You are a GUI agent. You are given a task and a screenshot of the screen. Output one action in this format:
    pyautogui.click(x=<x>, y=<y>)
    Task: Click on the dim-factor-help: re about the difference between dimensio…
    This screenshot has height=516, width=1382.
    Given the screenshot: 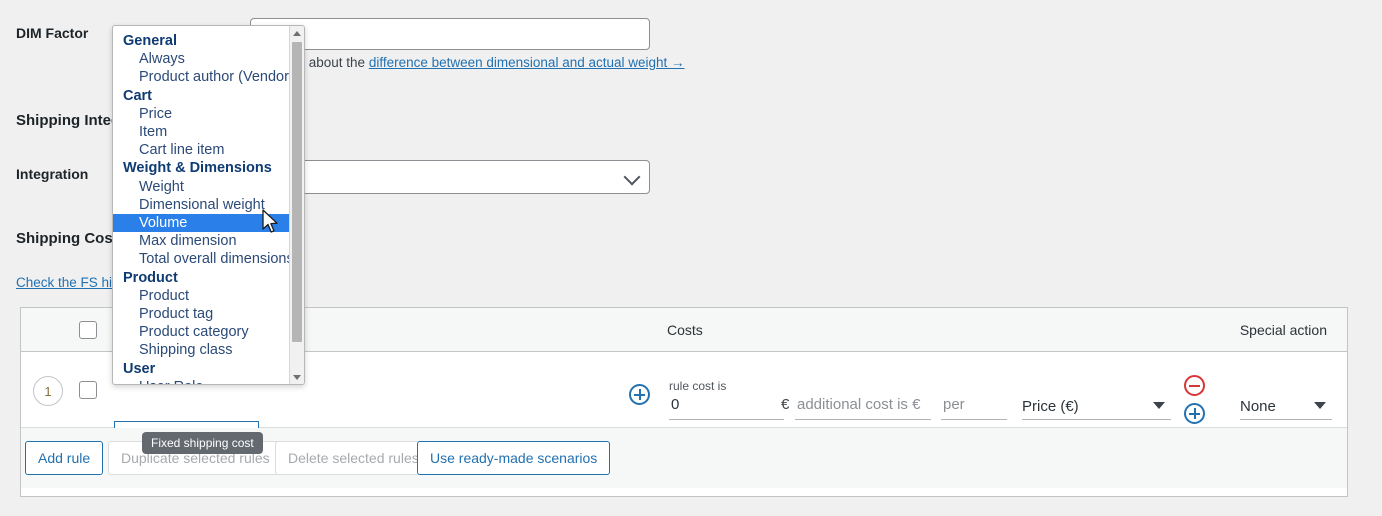 What is the action you would take?
    pyautogui.click(x=489, y=62)
    